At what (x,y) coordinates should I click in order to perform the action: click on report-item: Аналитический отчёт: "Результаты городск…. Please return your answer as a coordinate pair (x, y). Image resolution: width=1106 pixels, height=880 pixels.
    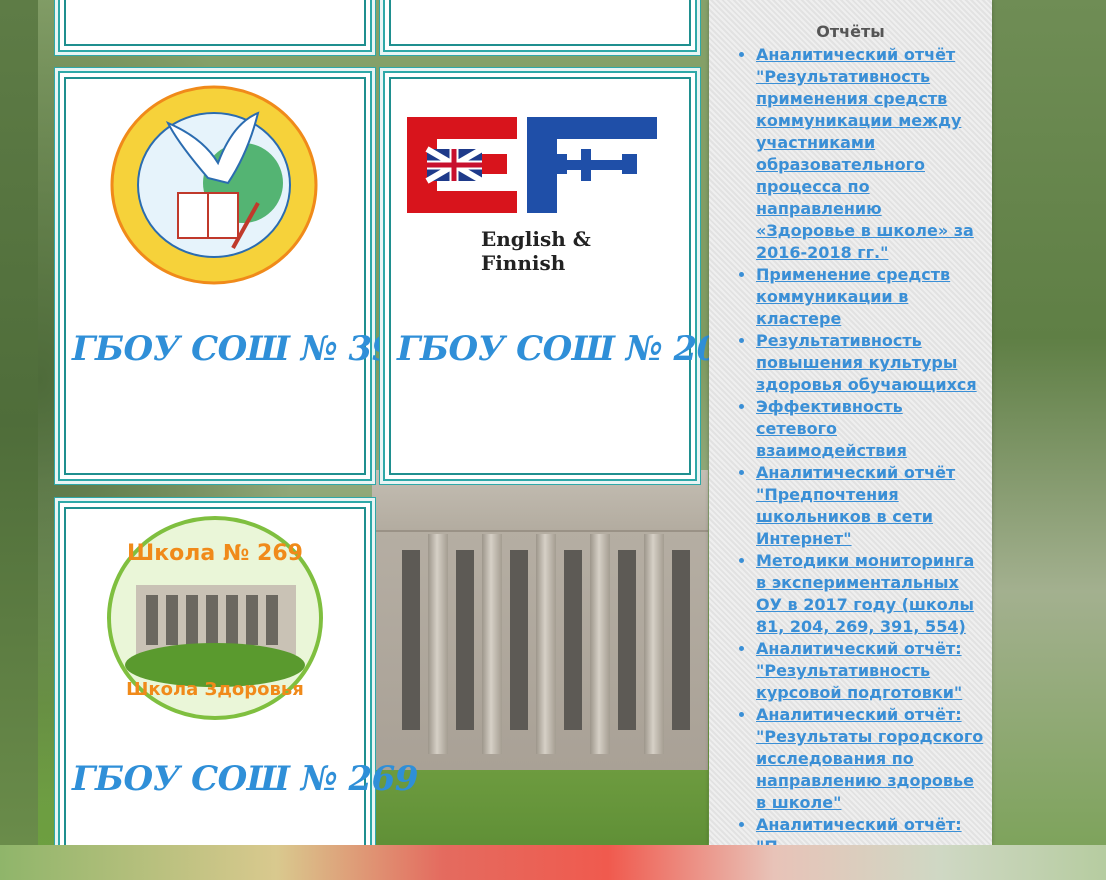
    Looking at the image, I should click on (871, 759).